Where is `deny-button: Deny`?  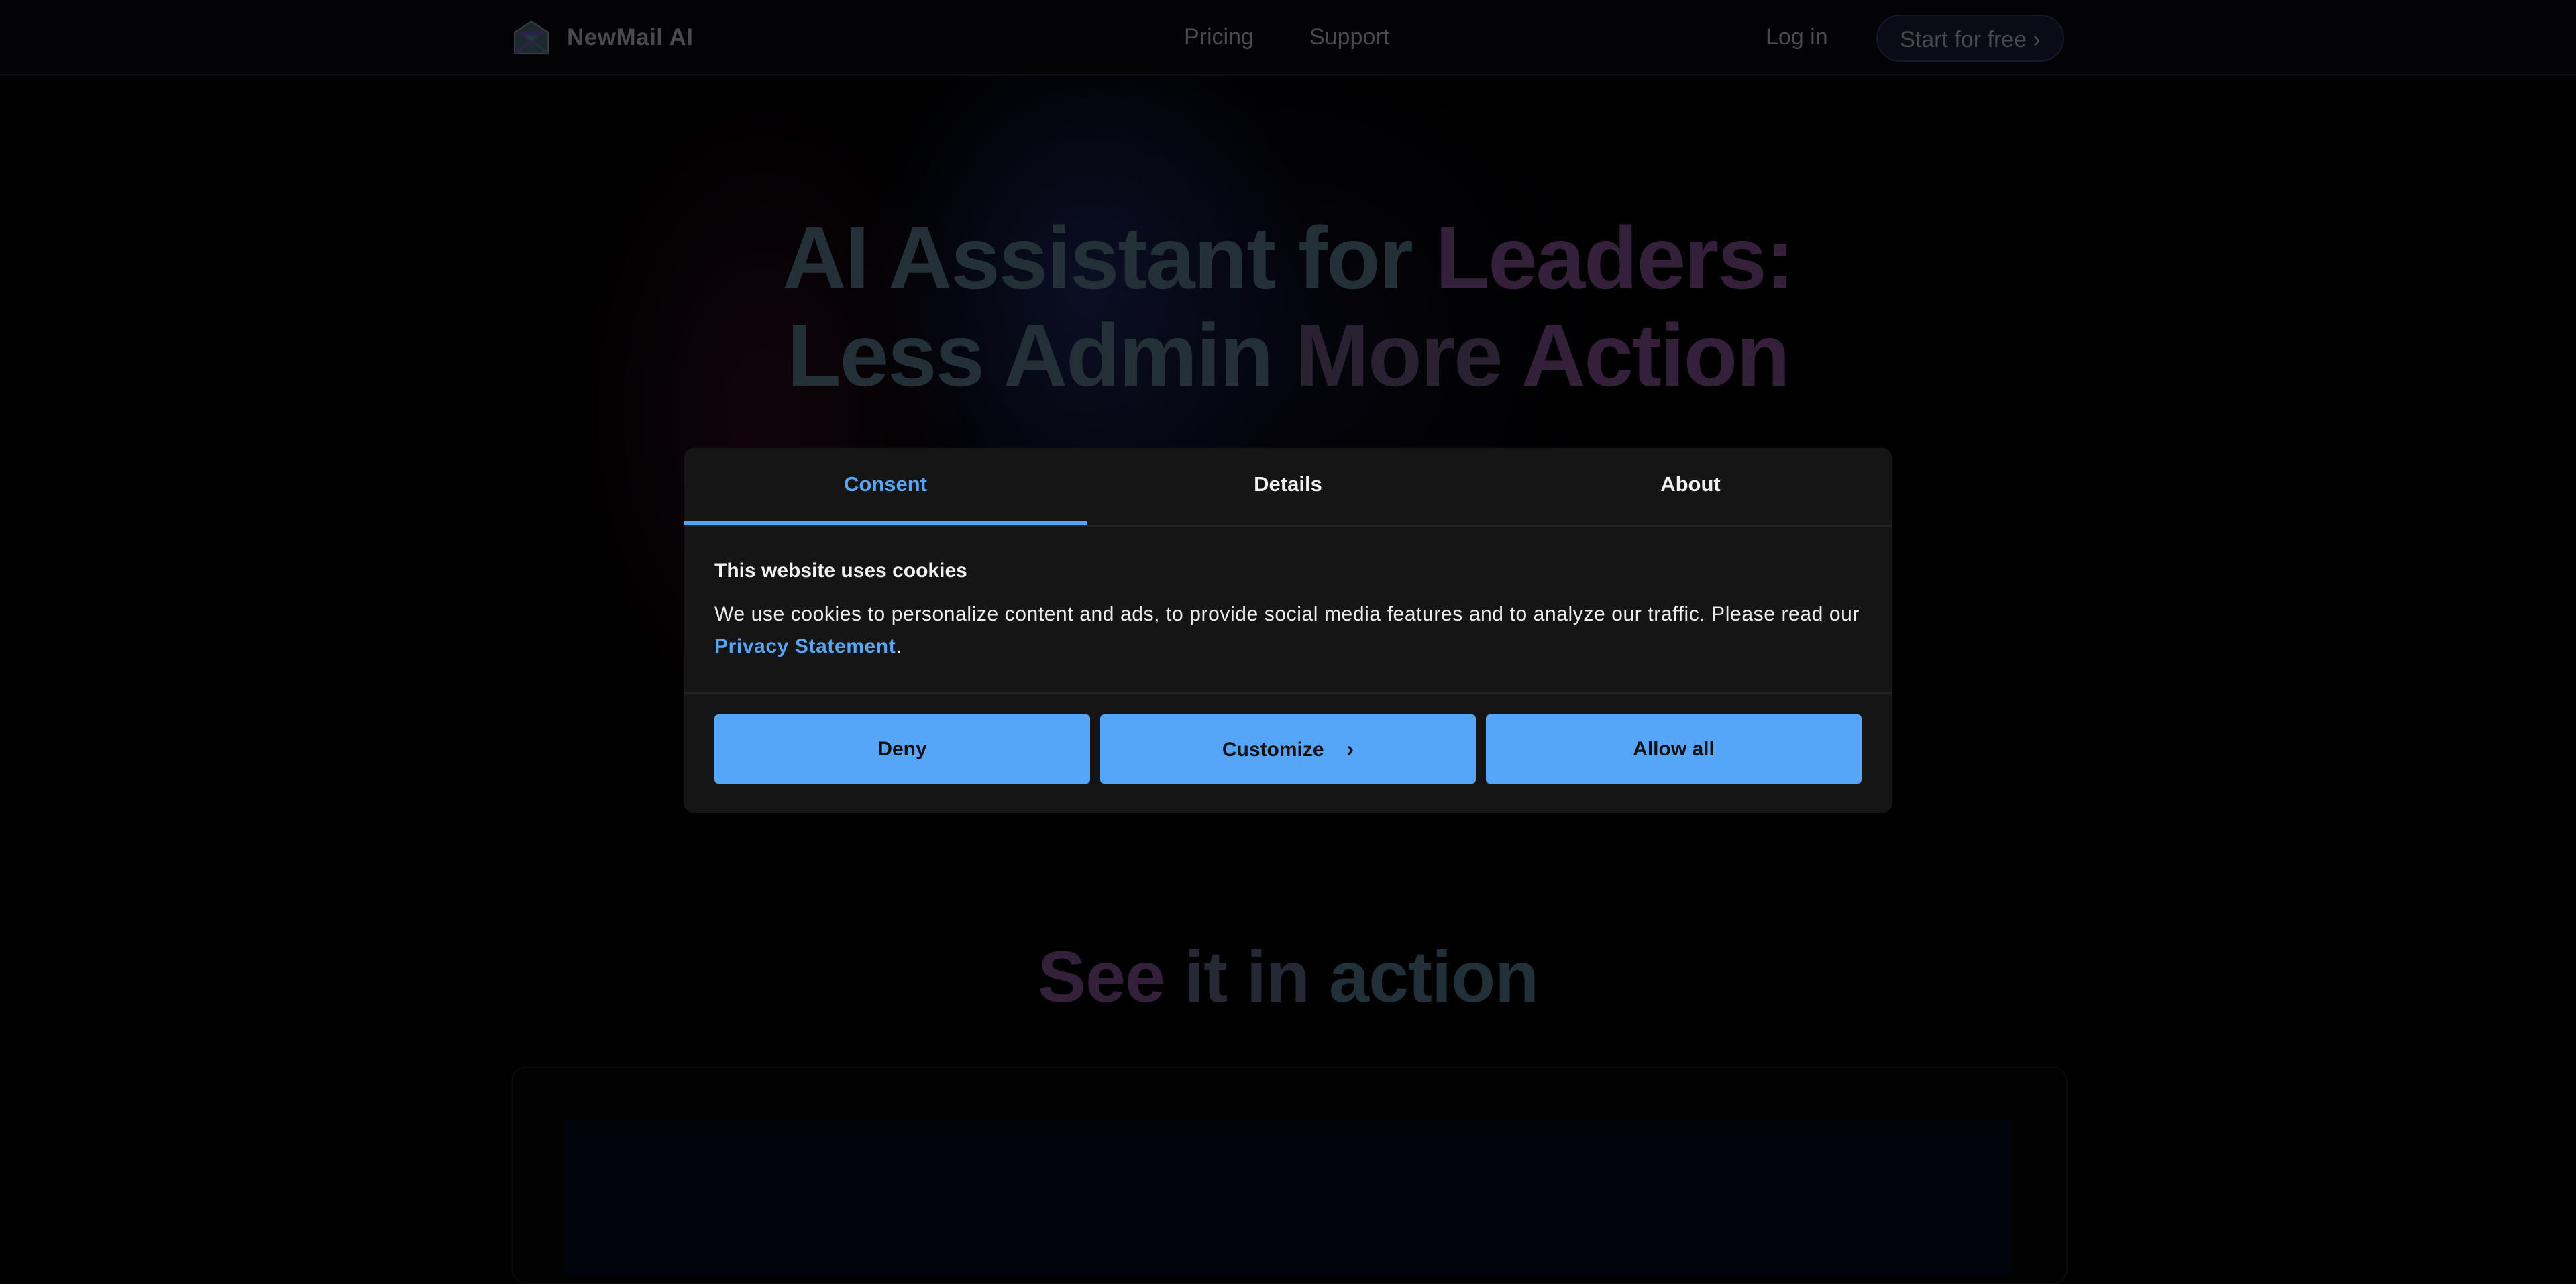
deny-button: Deny is located at coordinates (902, 749).